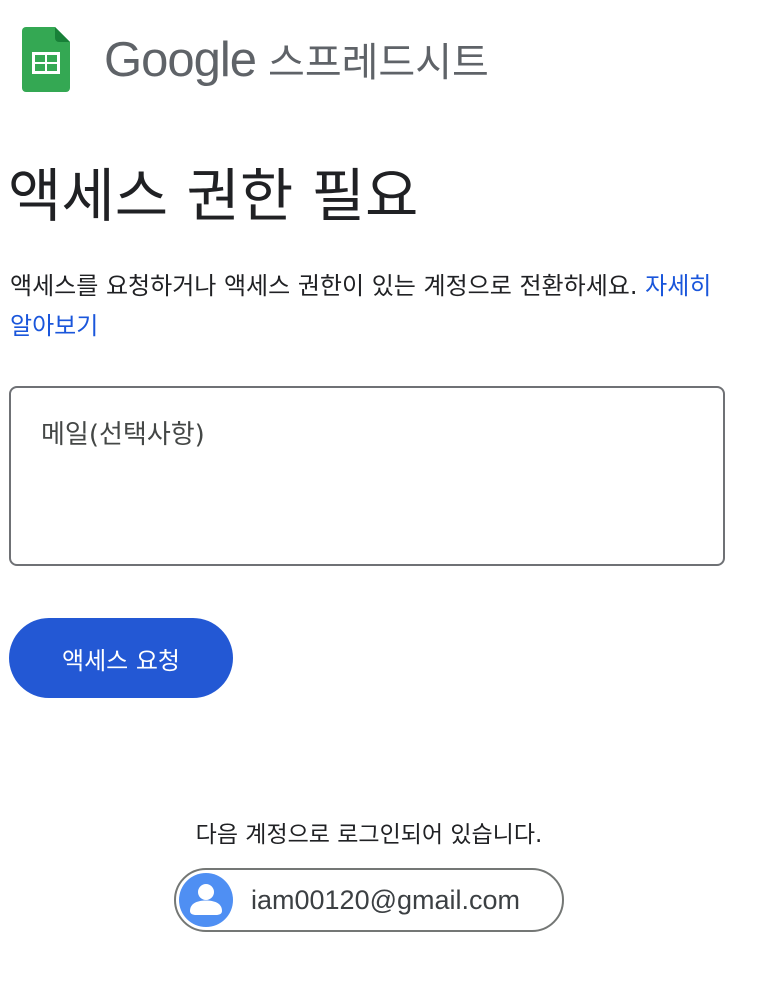 This screenshot has width=768, height=996. What do you see at coordinates (46, 59) in the screenshot?
I see `google-sheets-icon` at bounding box center [46, 59].